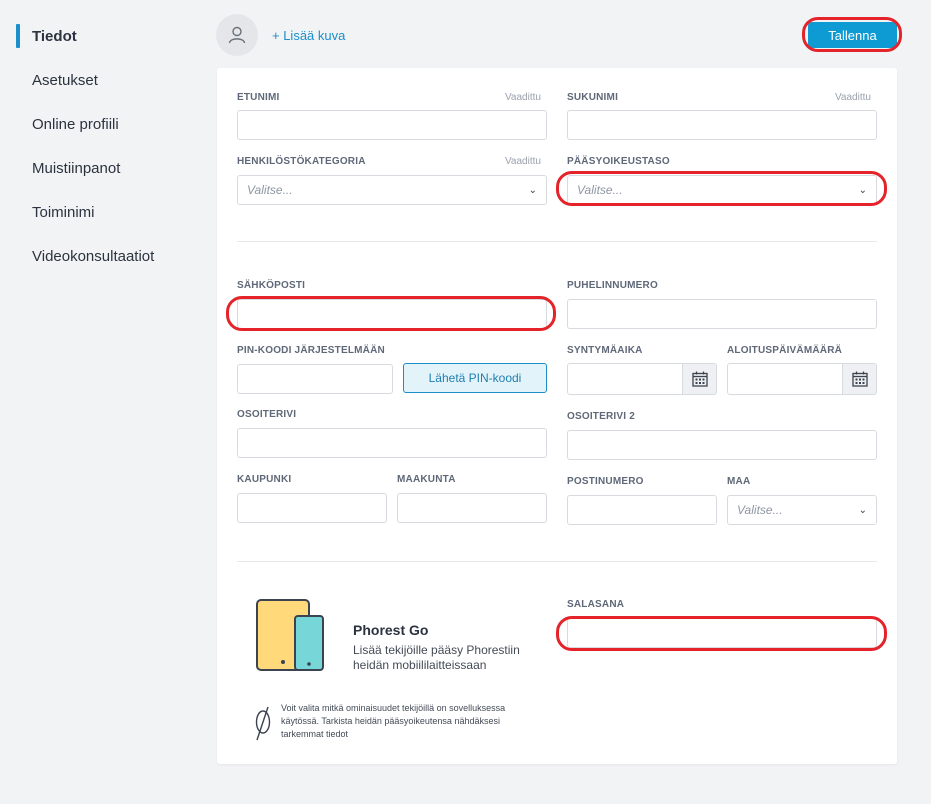 Image resolution: width=931 pixels, height=804 pixels. What do you see at coordinates (312, 508) in the screenshot?
I see `city-input` at bounding box center [312, 508].